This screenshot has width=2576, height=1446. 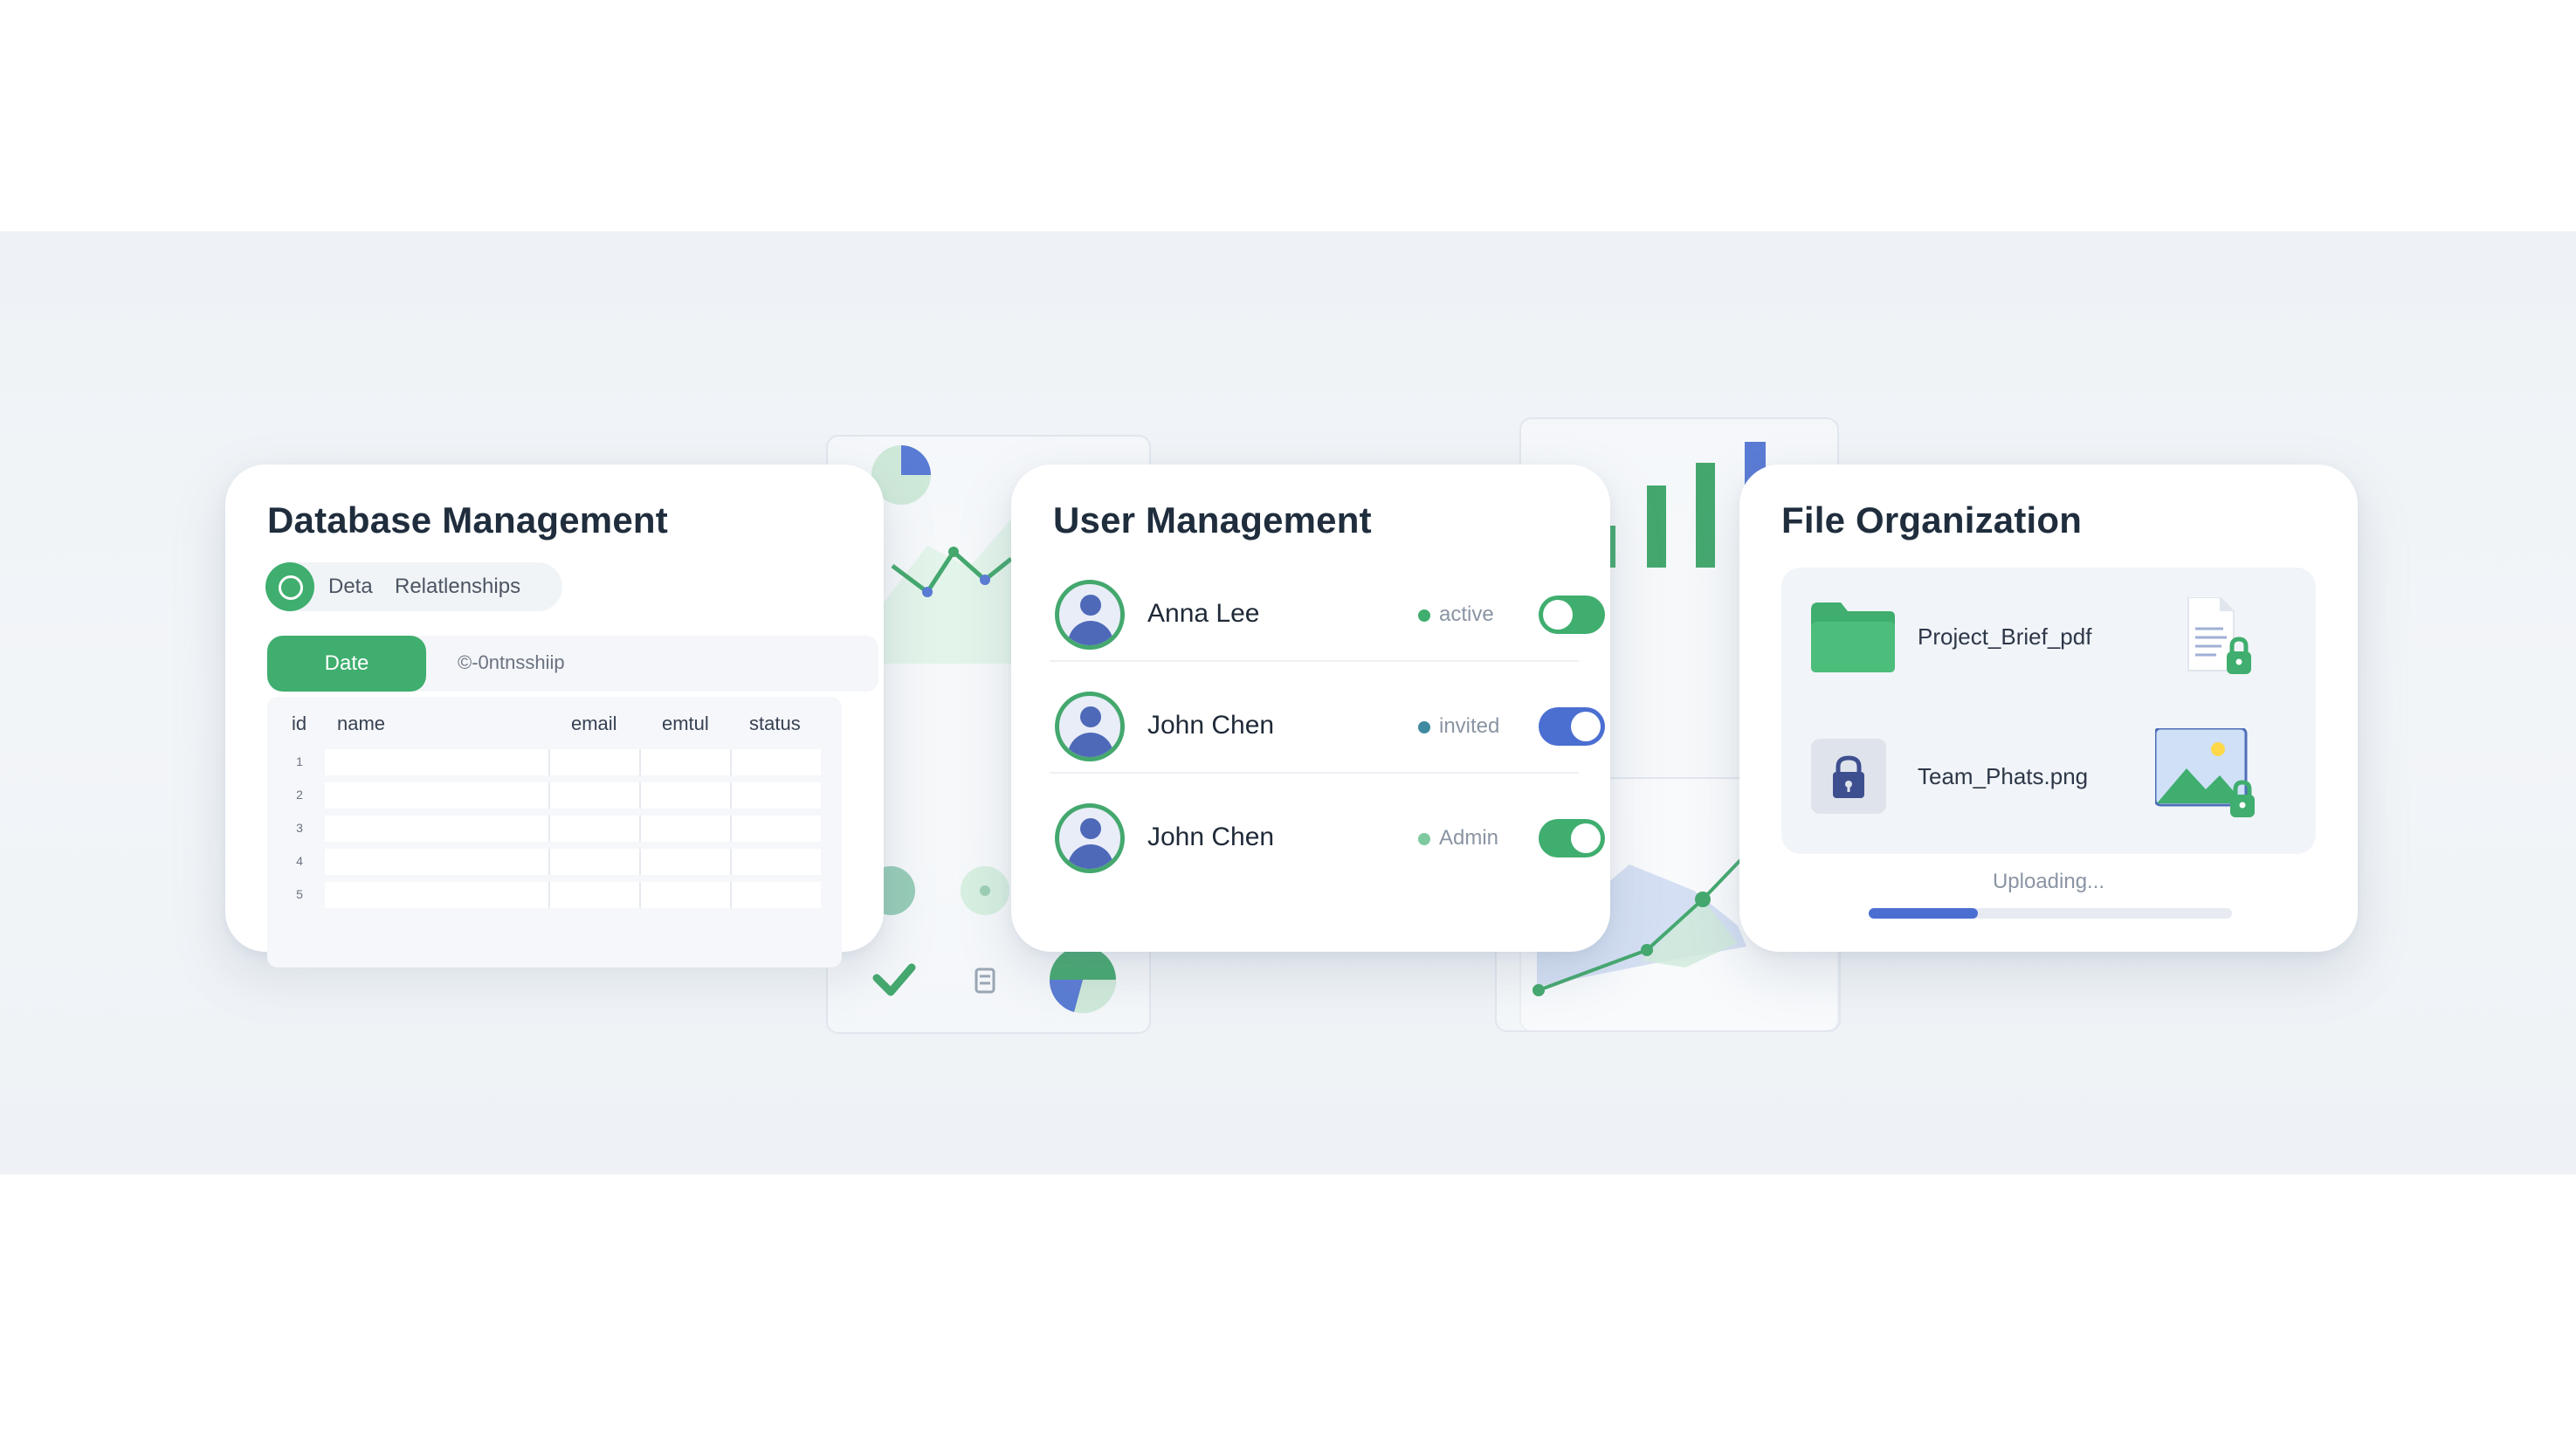 I want to click on user-row: John Chen invited, so click(x=1327, y=726).